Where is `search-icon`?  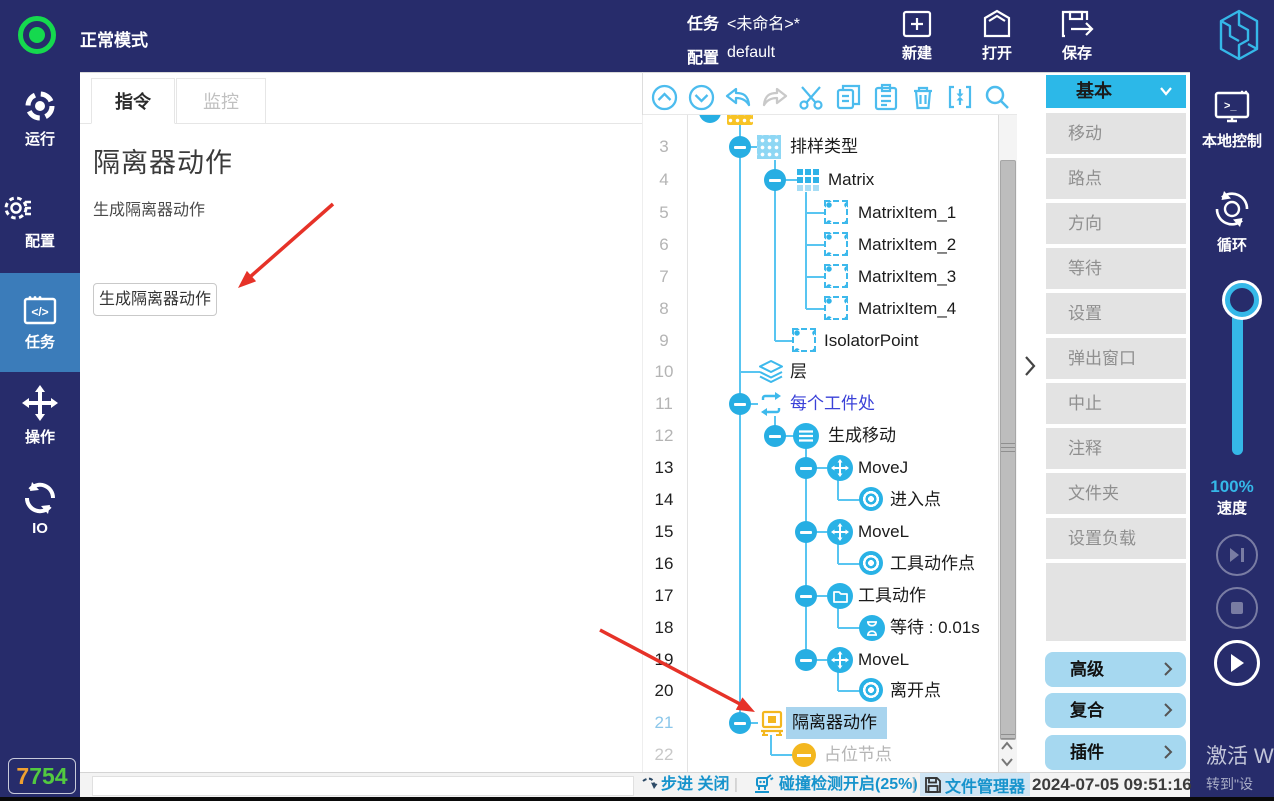 search-icon is located at coordinates (997, 97).